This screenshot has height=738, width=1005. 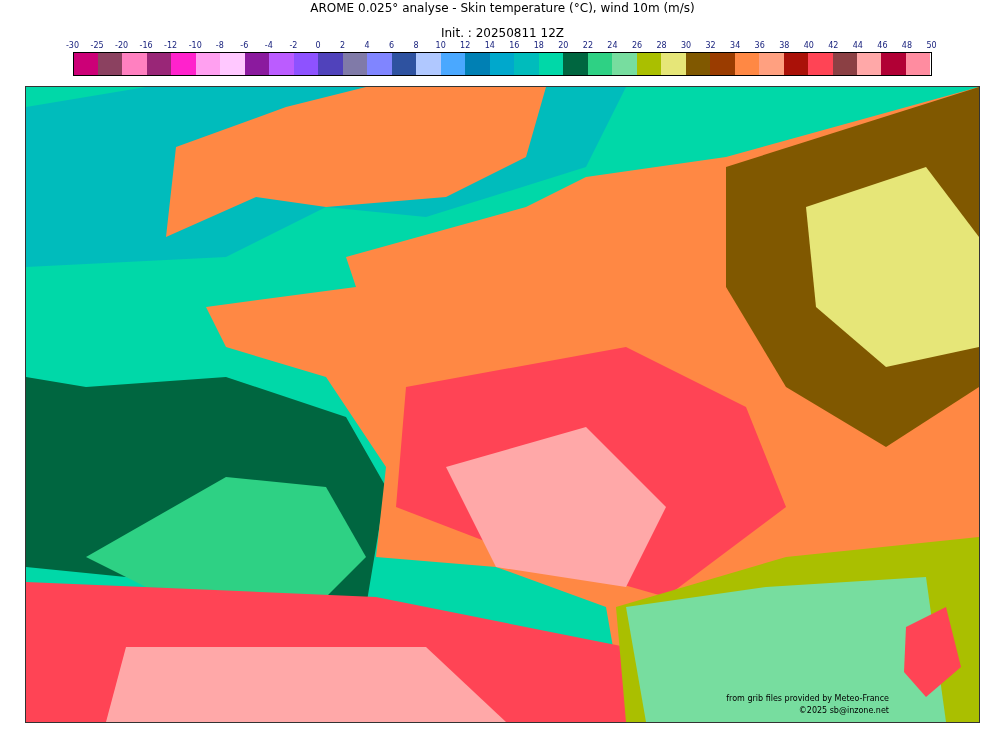 I want to click on colorbar-tick-label: 14, so click(x=489, y=46).